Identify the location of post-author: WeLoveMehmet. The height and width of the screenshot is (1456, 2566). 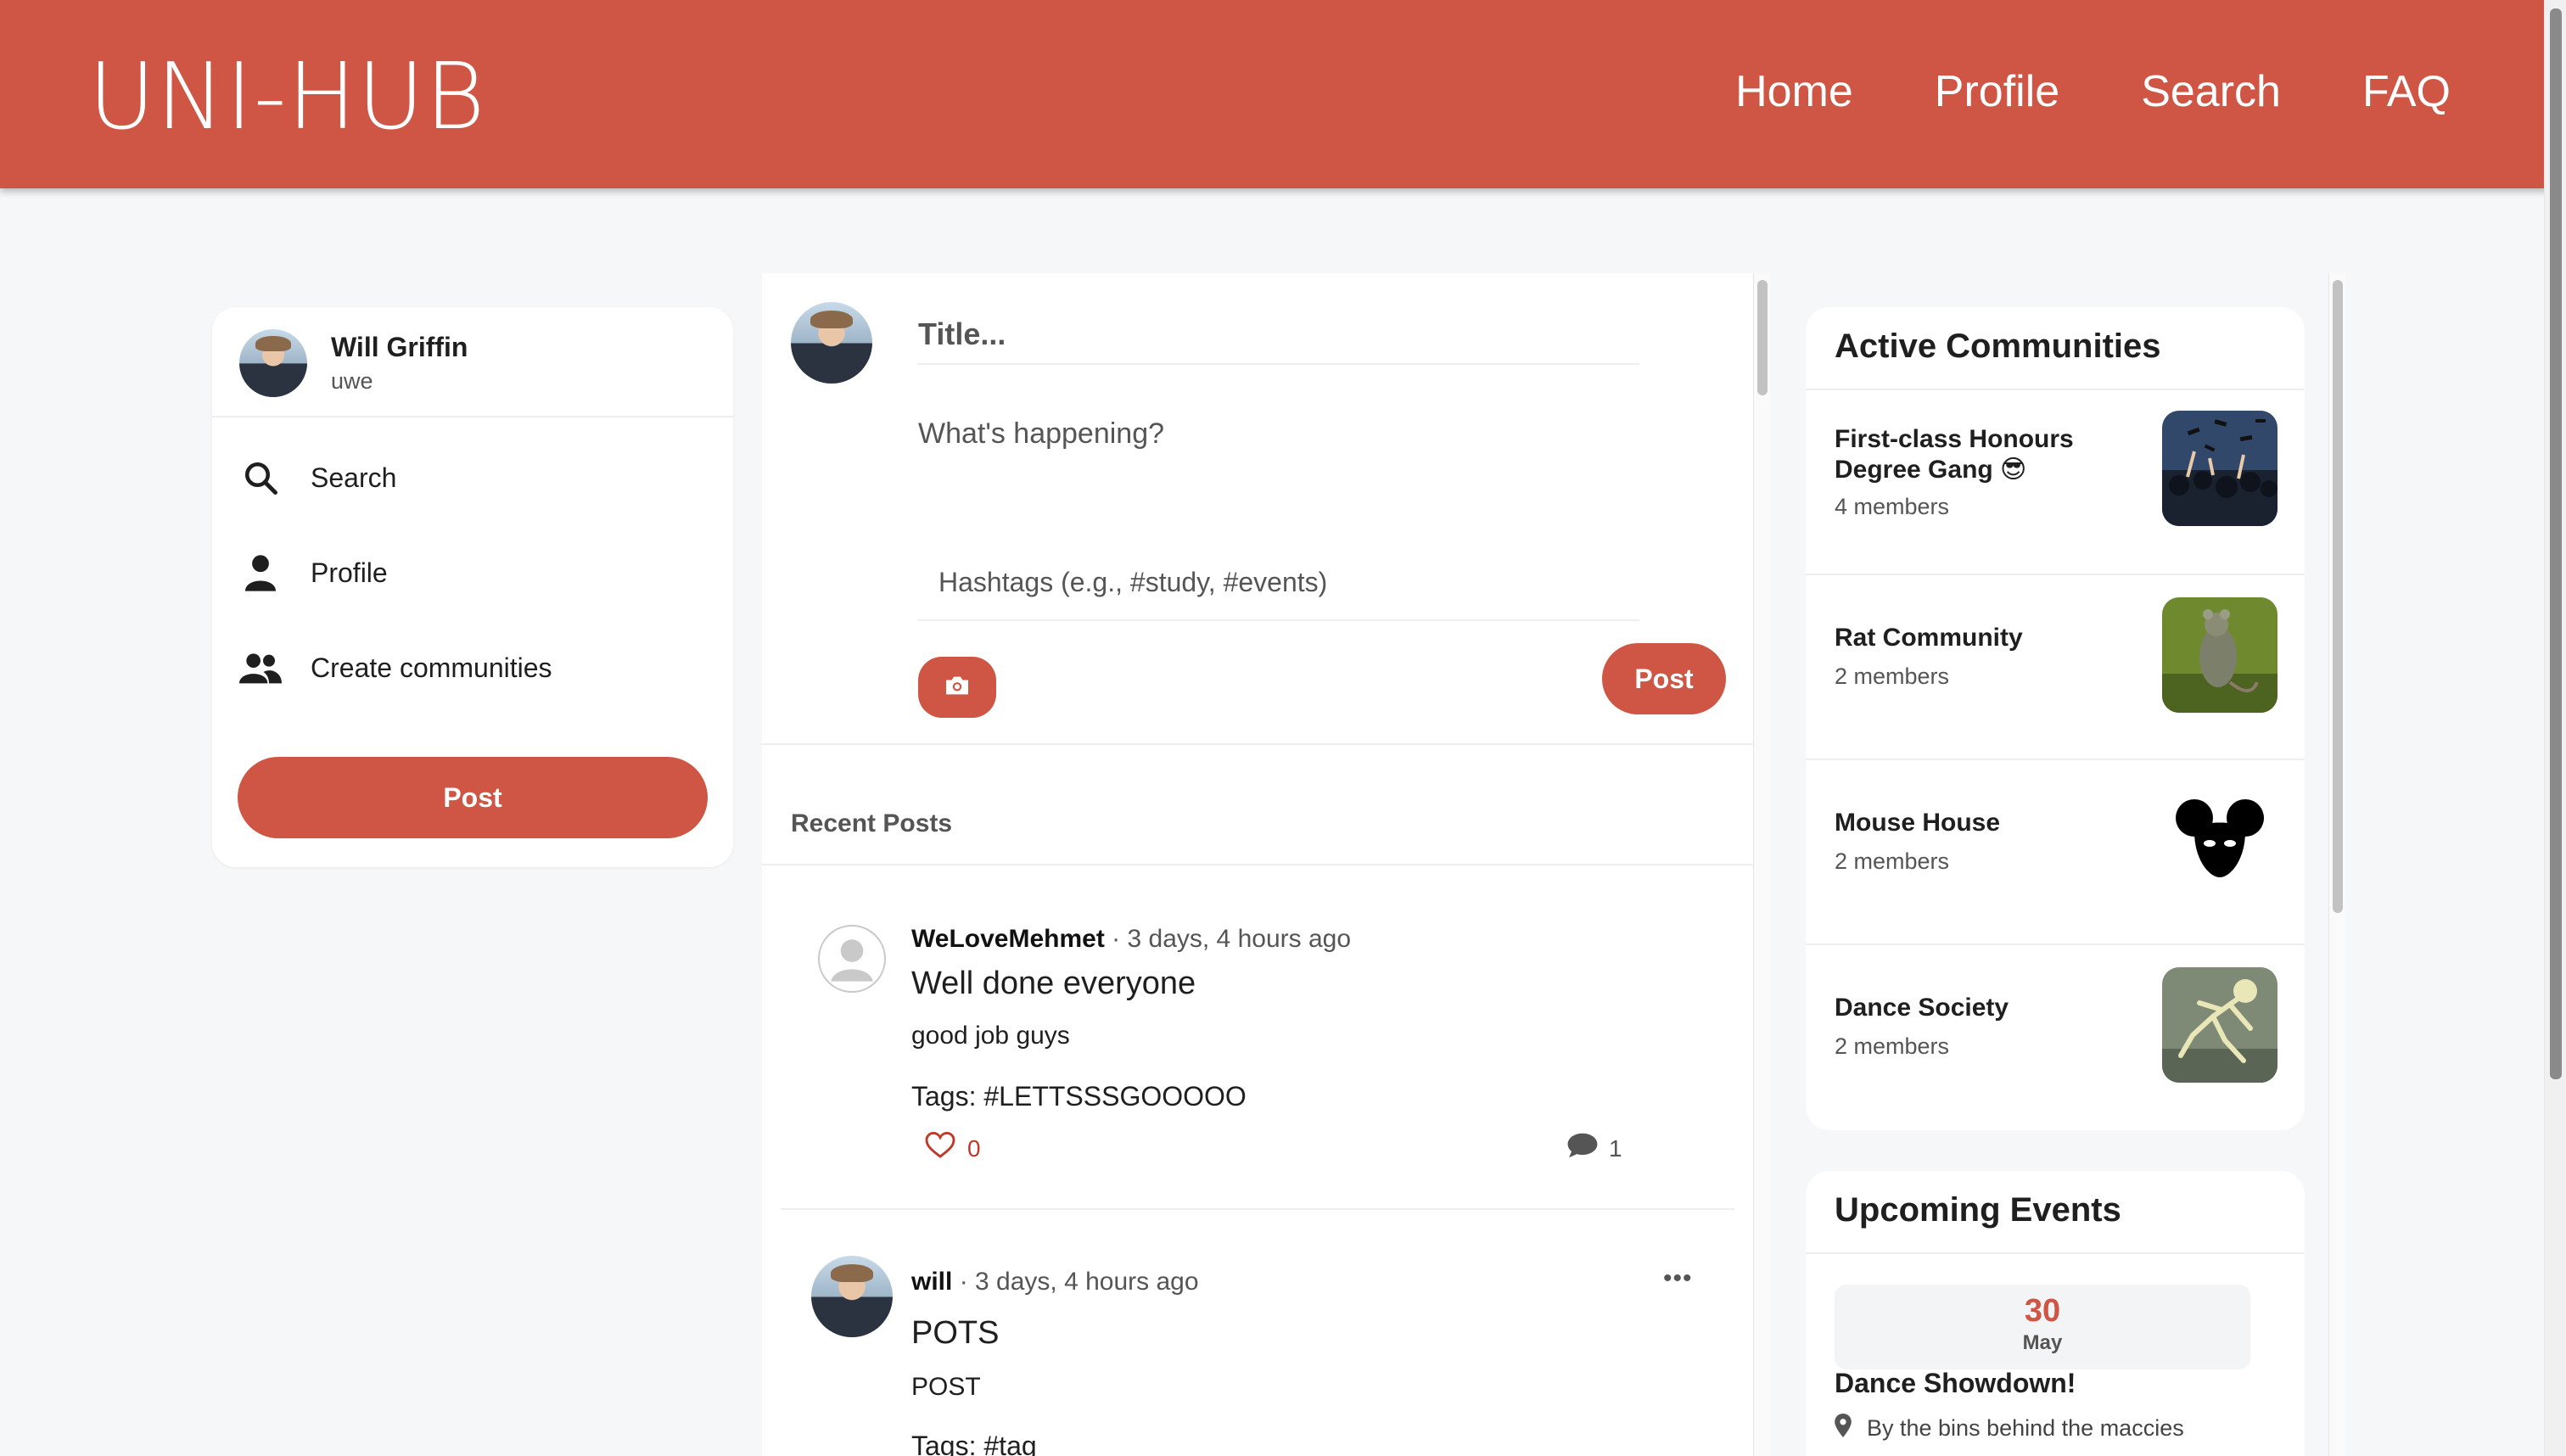
(1008, 939).